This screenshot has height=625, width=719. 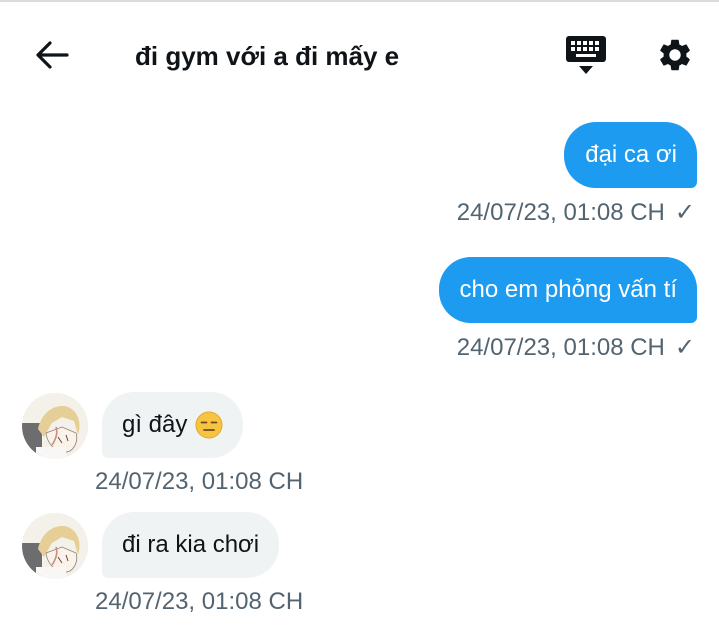 I want to click on keyboard-icon, so click(x=586, y=55).